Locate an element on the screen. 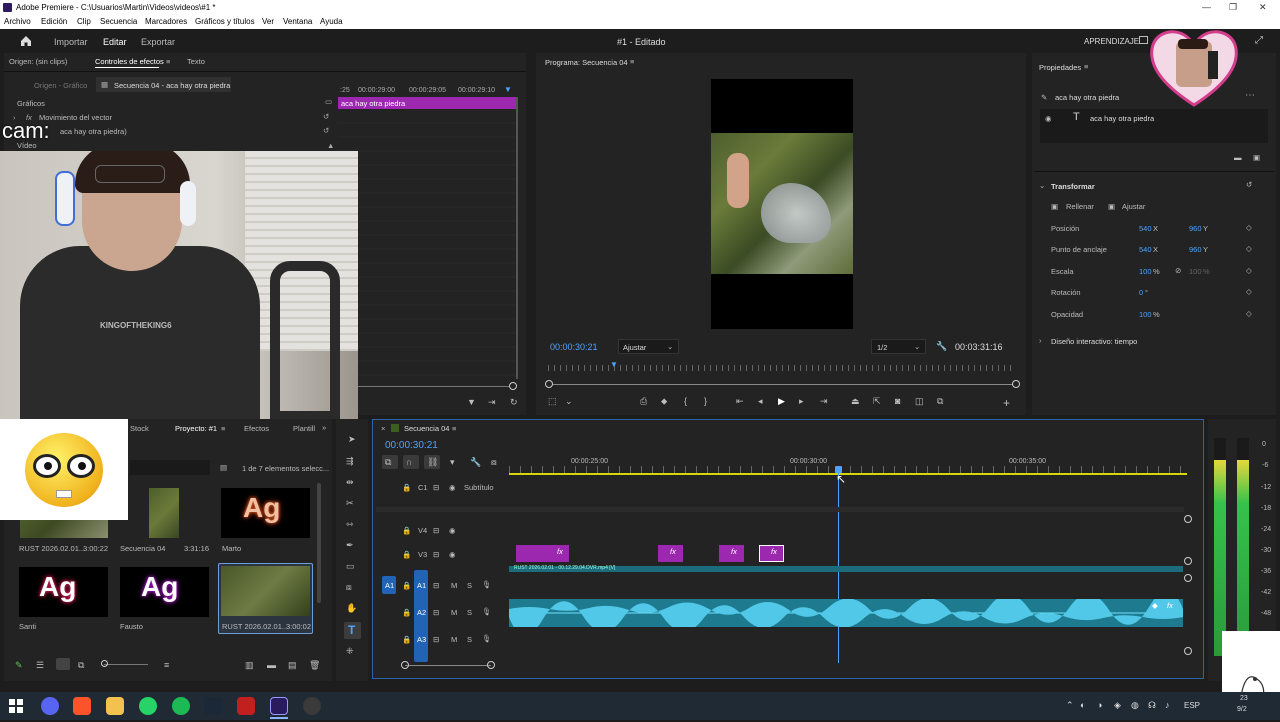  tray-chevron-icon: ⌃ is located at coordinates (1070, 705).